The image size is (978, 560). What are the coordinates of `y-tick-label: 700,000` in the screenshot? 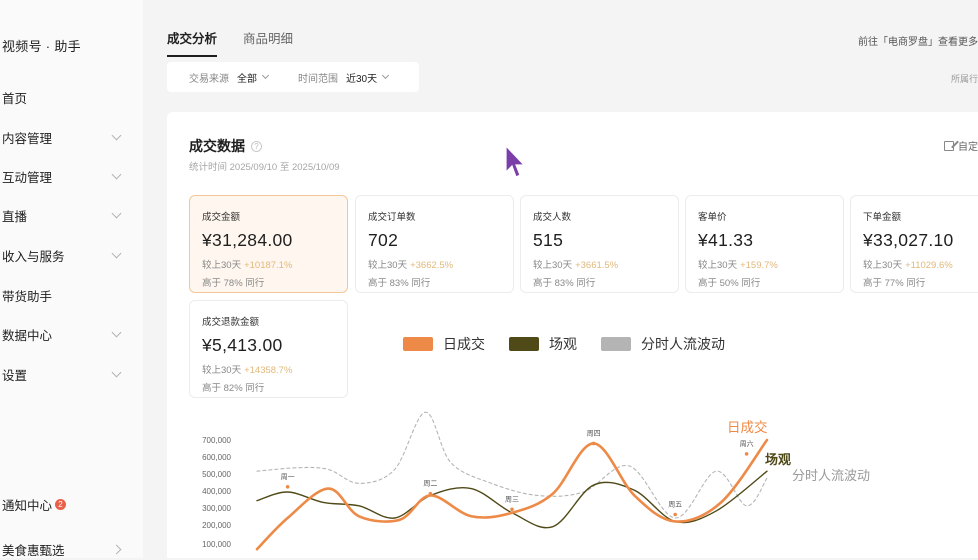 It's located at (216, 440).